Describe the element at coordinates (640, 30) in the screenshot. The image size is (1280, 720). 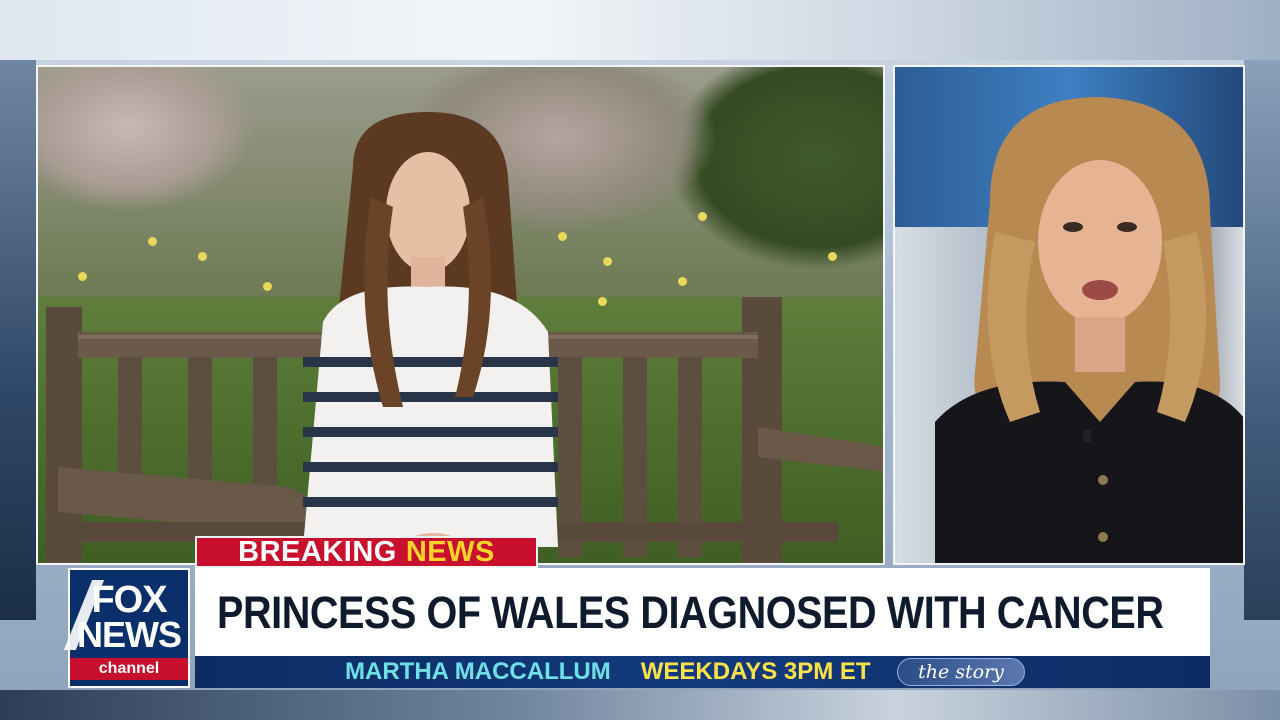
I see `studio-top-light` at that location.